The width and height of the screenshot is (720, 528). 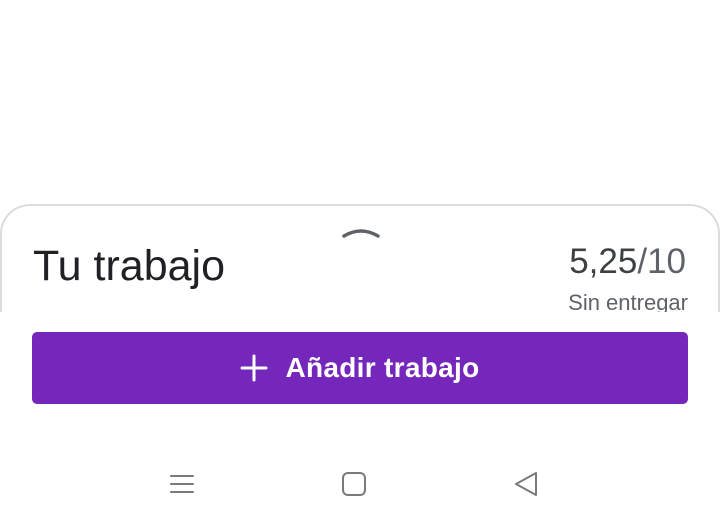 What do you see at coordinates (661, 261) in the screenshot?
I see `grade-total: /10` at bounding box center [661, 261].